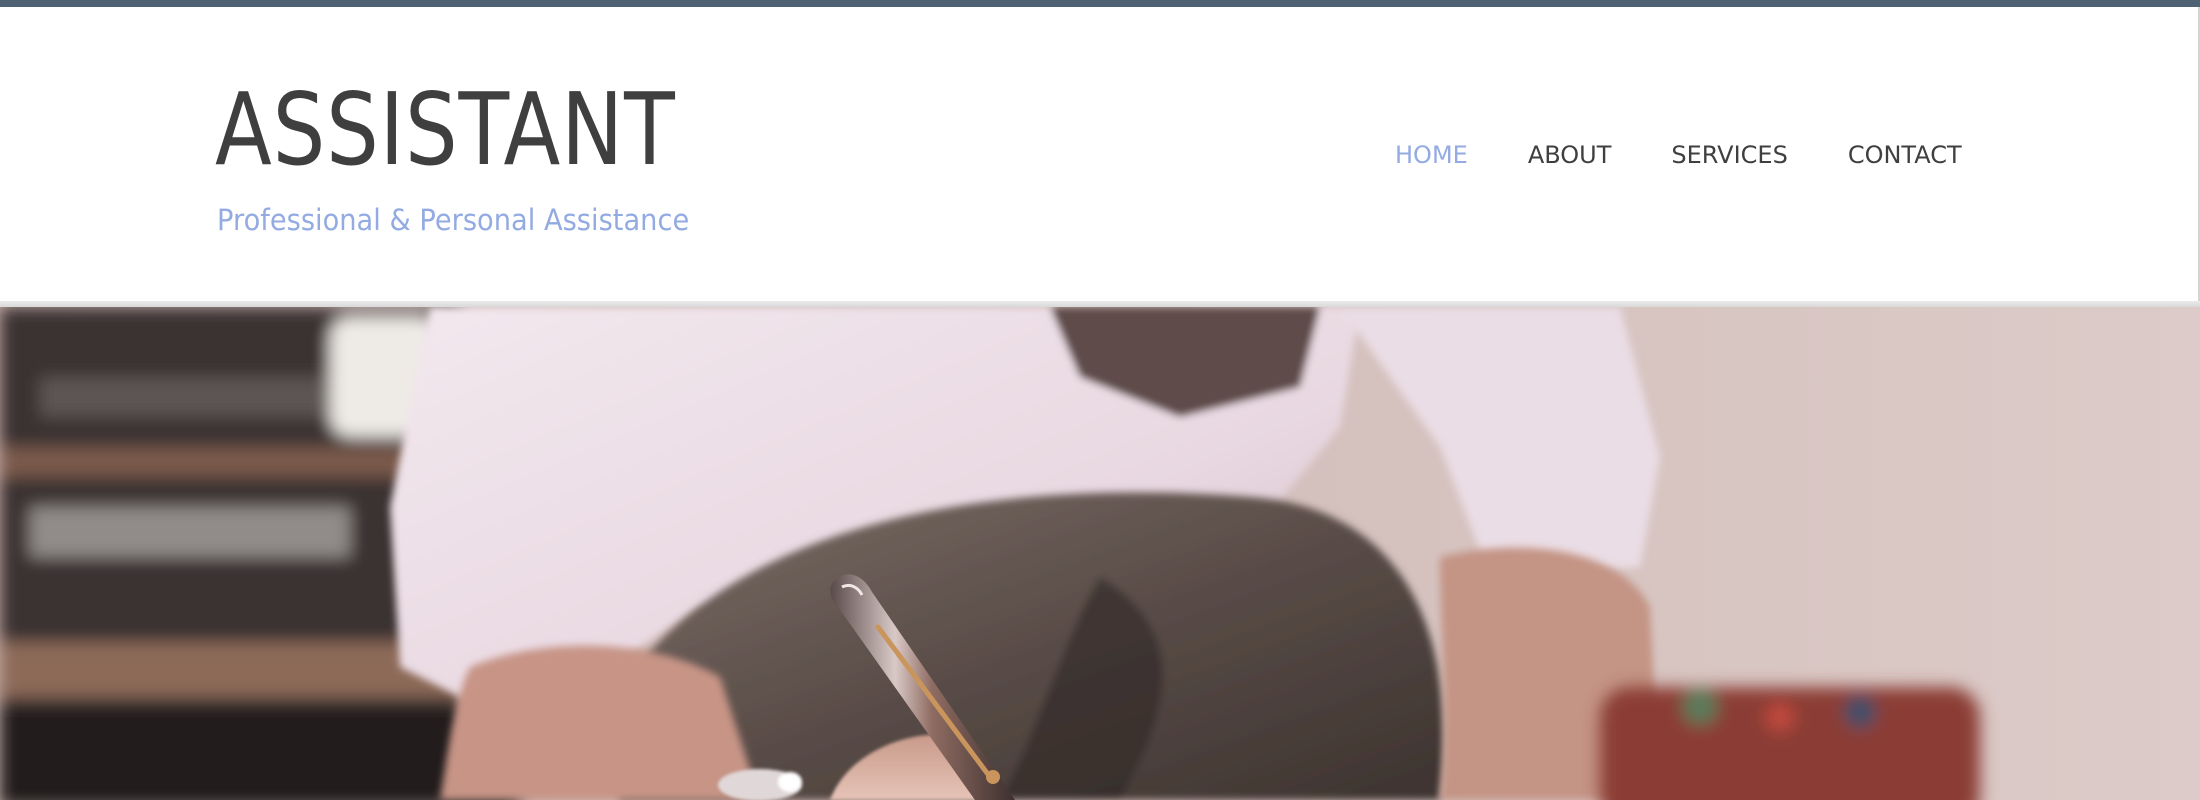 This screenshot has width=2200, height=800. I want to click on site-tagline: Professional & Personal Assistance, so click(453, 220).